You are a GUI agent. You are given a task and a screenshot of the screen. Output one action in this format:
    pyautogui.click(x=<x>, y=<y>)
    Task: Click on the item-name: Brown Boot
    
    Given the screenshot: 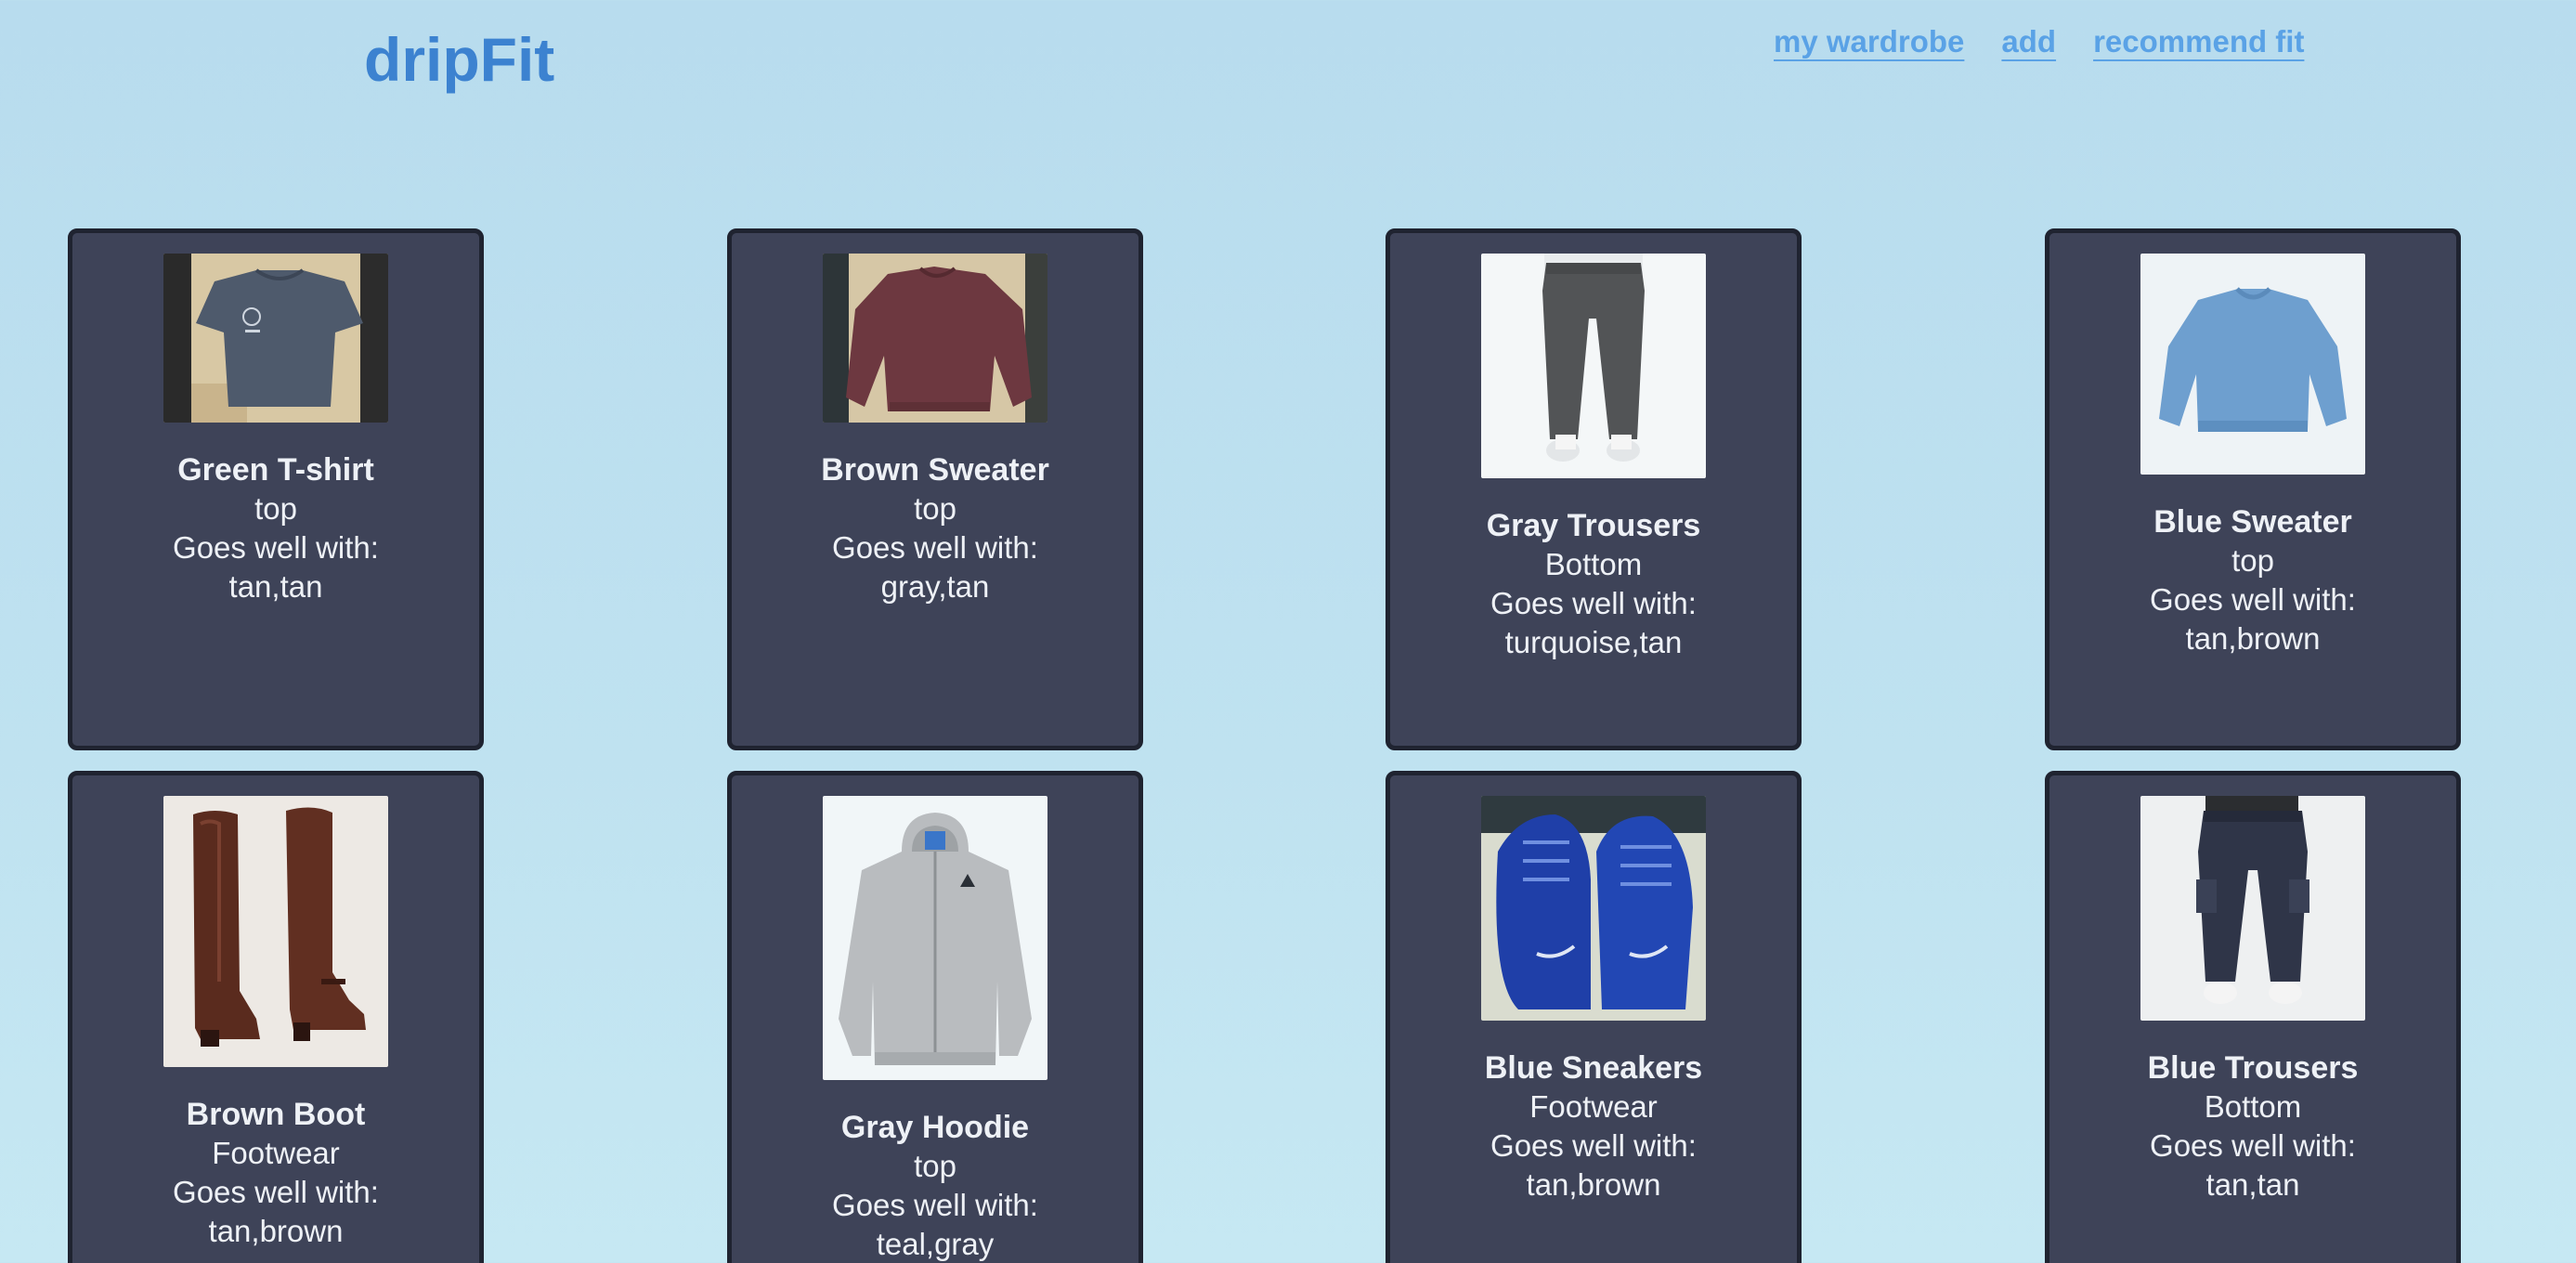 What is the action you would take?
    pyautogui.click(x=276, y=1114)
    